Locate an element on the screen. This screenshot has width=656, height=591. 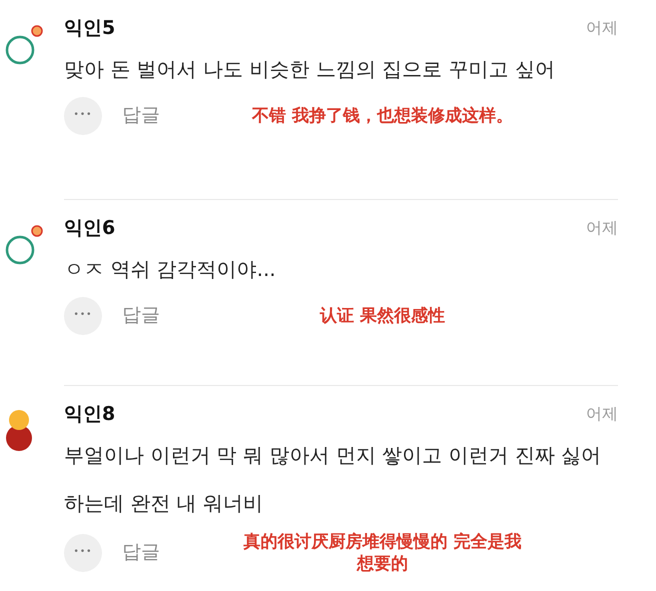
translation-caption: 认证 果然很感性 is located at coordinates (382, 315).